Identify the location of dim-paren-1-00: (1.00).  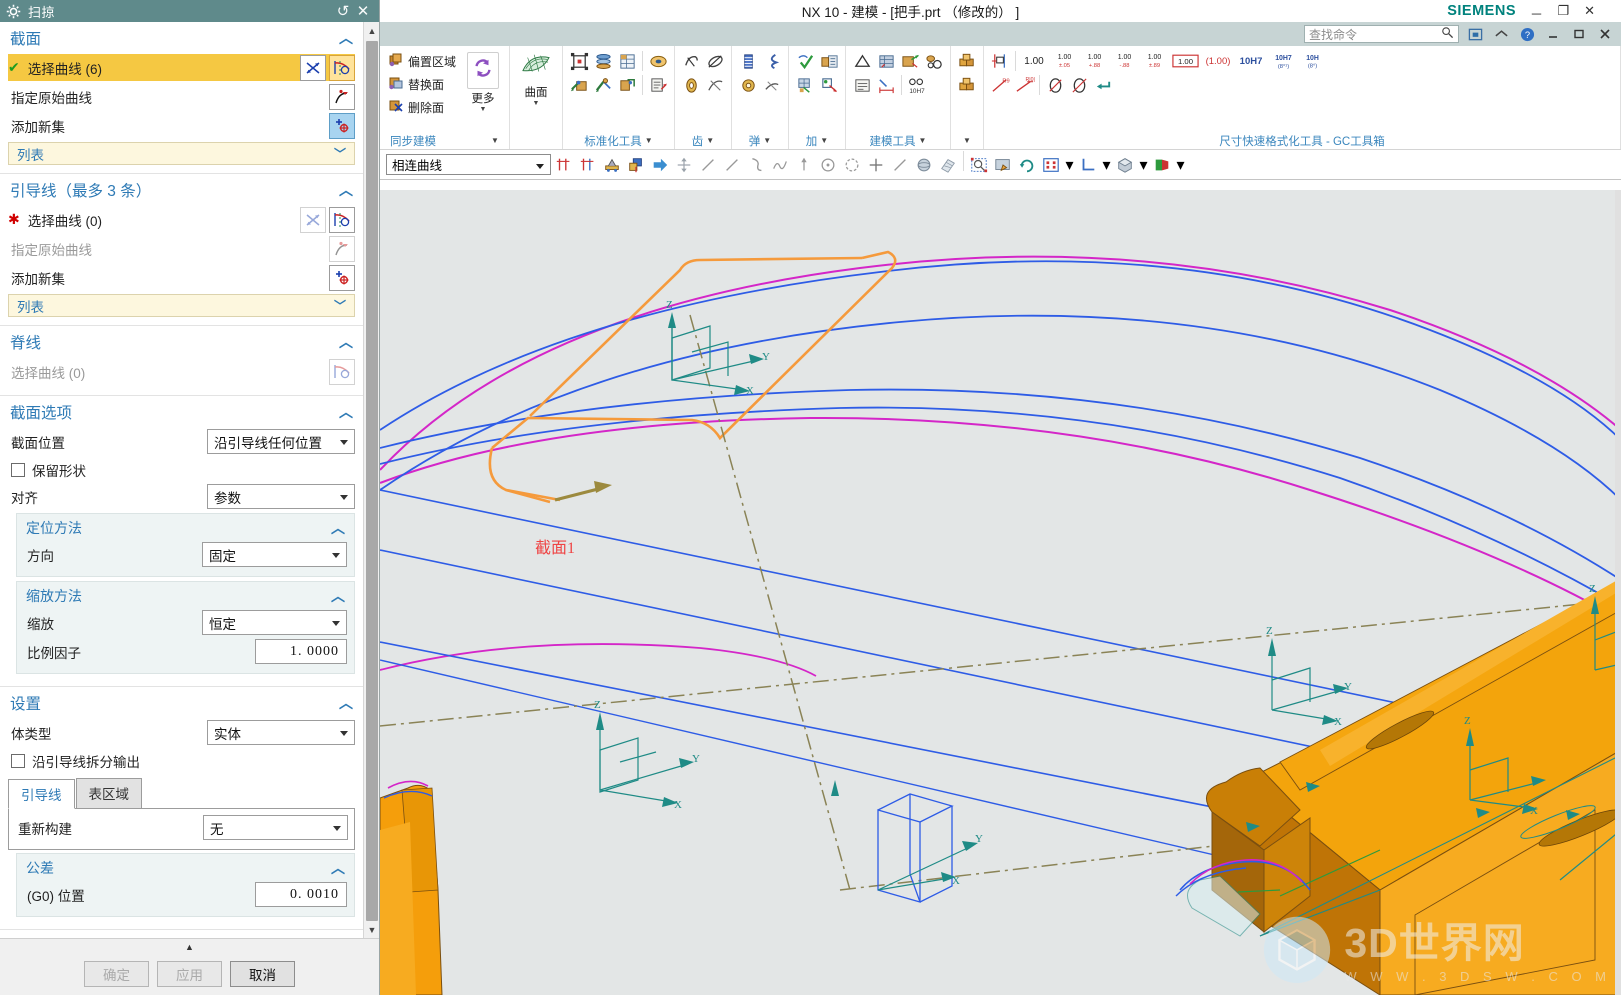
(1218, 61).